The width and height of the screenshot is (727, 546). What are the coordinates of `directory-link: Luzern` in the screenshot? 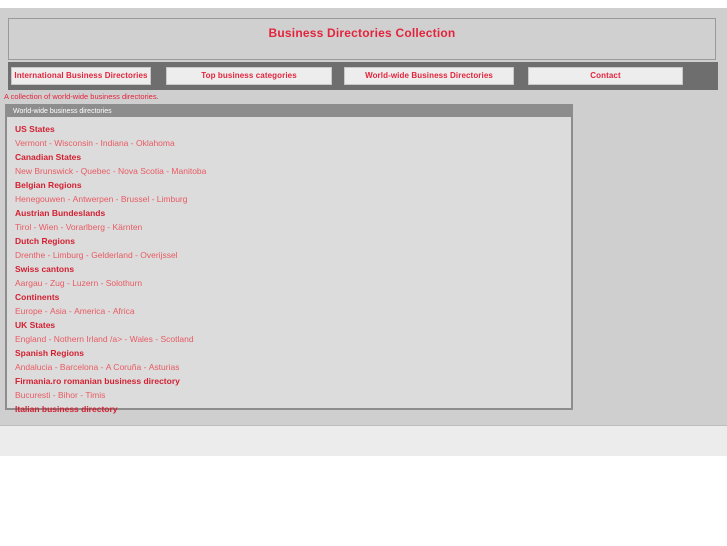 It's located at (85, 283).